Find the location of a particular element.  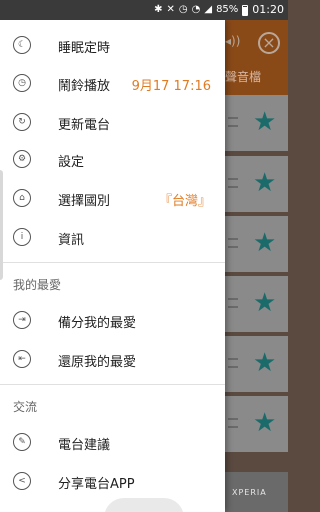

menu-item-label: 鬧鈴播放 is located at coordinates (84, 86).